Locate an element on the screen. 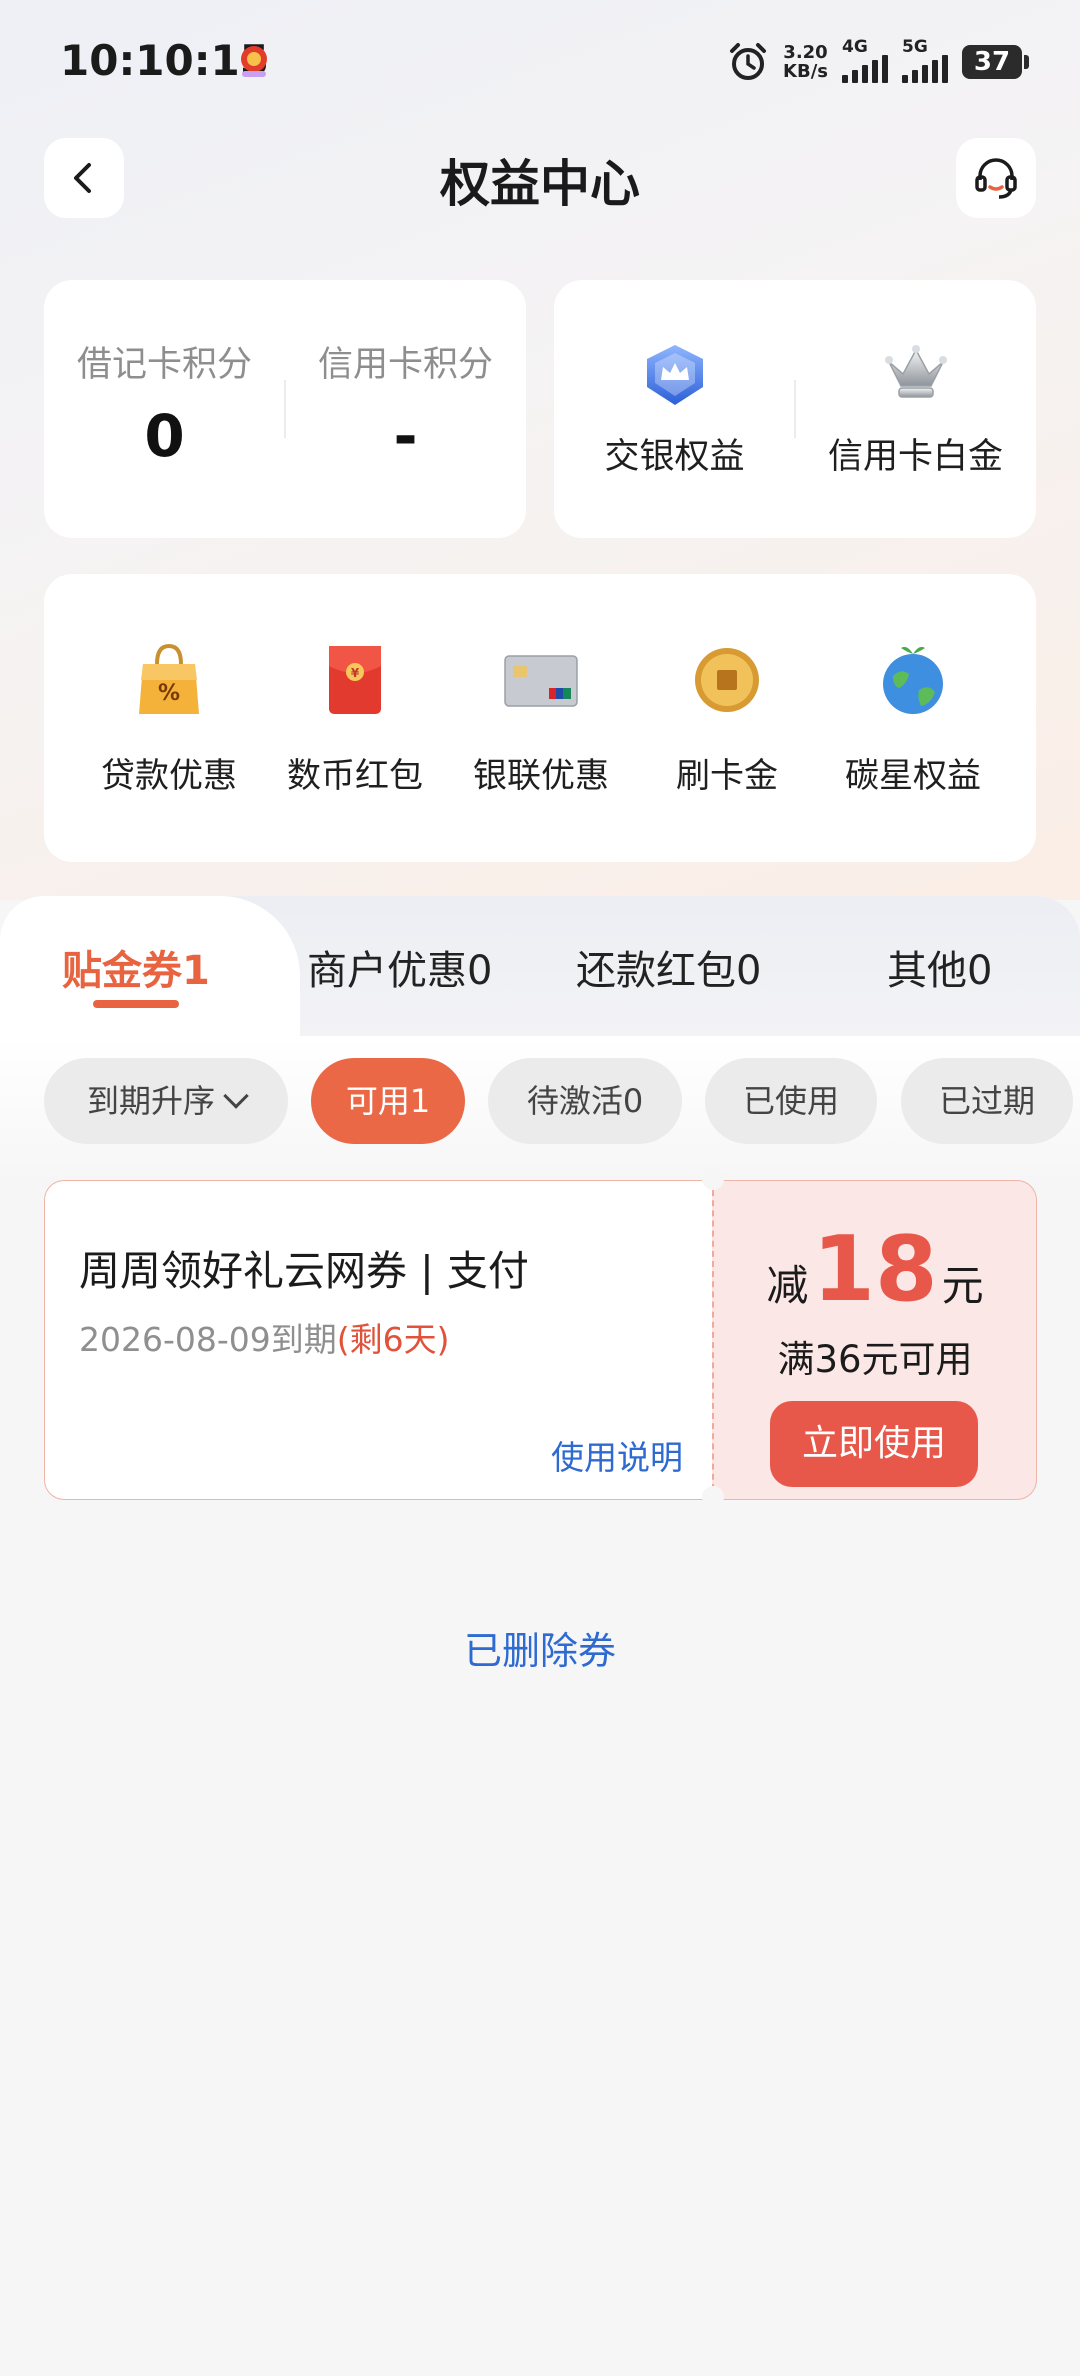  debit-points-value: 0 is located at coordinates (164, 436).